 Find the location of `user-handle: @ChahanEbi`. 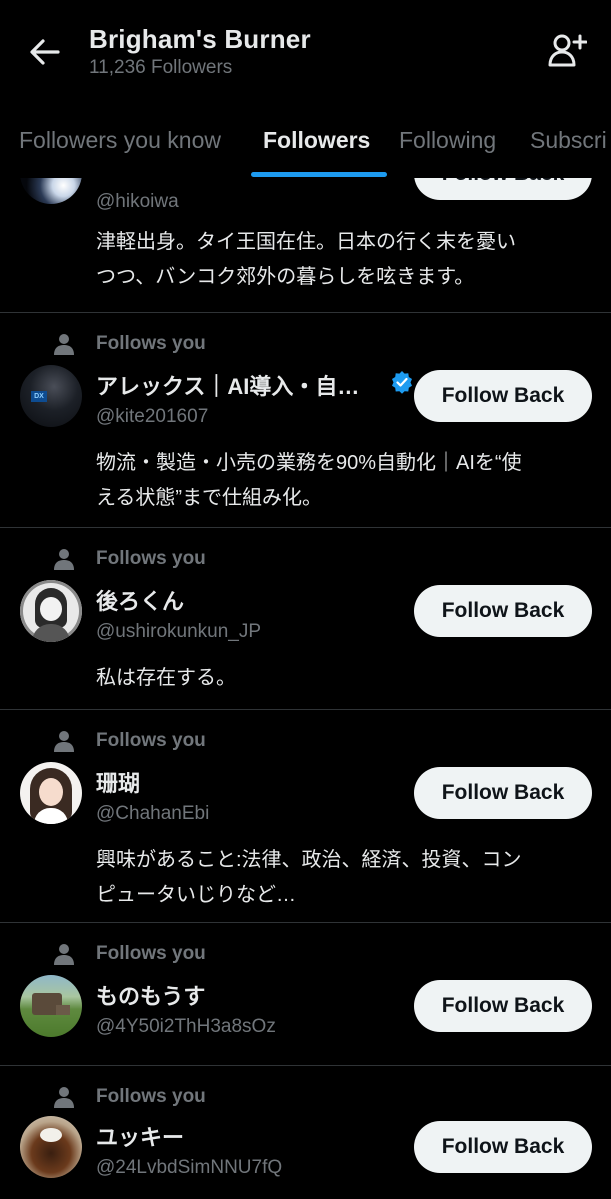

user-handle: @ChahanEbi is located at coordinates (153, 813).